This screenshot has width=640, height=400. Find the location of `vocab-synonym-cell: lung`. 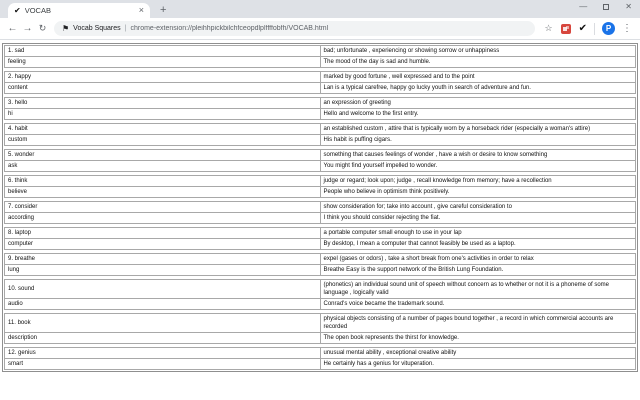

vocab-synonym-cell: lung is located at coordinates (162, 270).